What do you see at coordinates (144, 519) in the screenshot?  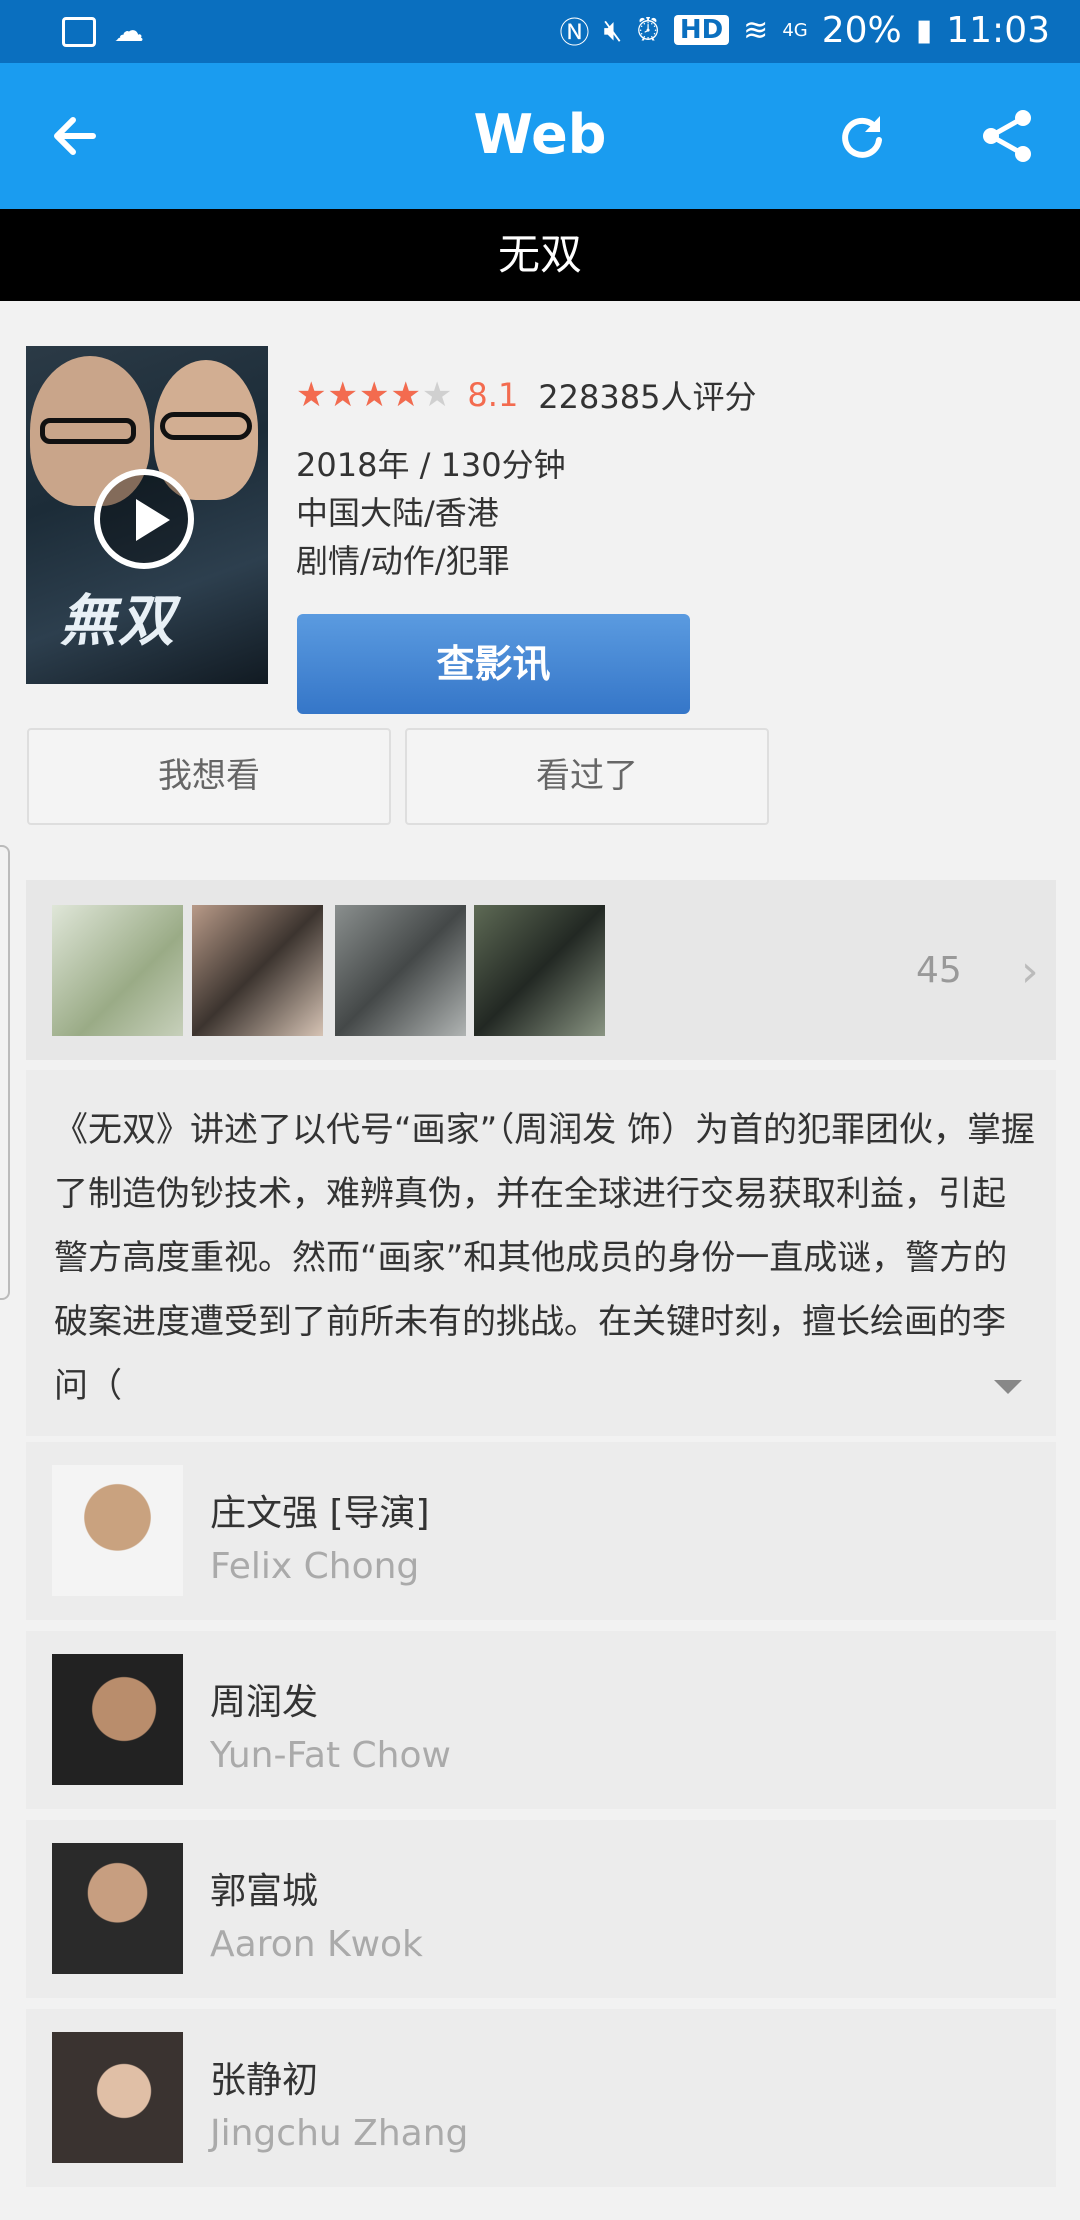 I see `play-trailer-button` at bounding box center [144, 519].